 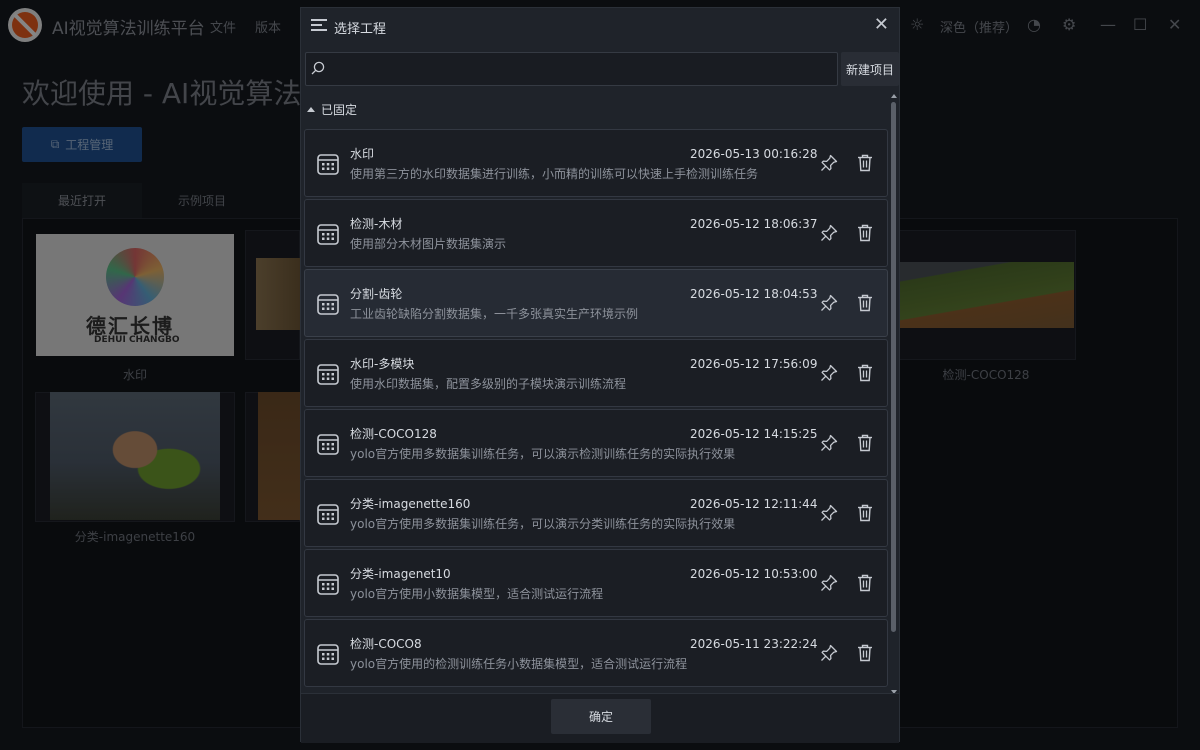 What do you see at coordinates (754, 434) in the screenshot?
I see `project-date: 2026-05-12 14:15:25` at bounding box center [754, 434].